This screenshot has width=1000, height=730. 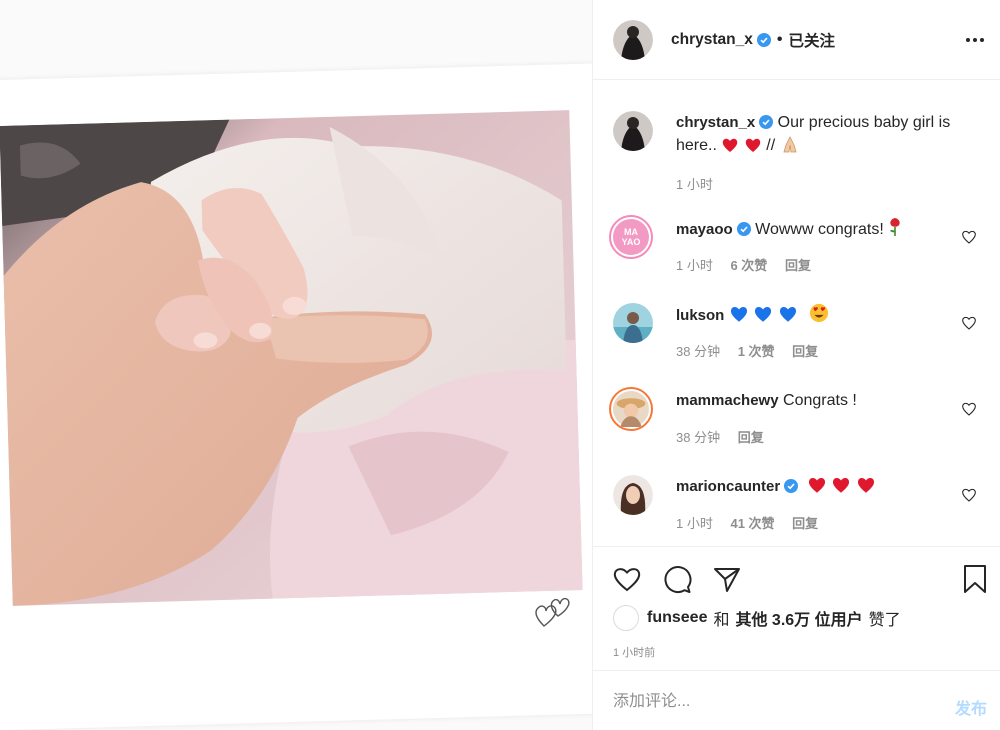 What do you see at coordinates (884, 620) in the screenshot?
I see `likes-suffix: 赞了` at bounding box center [884, 620].